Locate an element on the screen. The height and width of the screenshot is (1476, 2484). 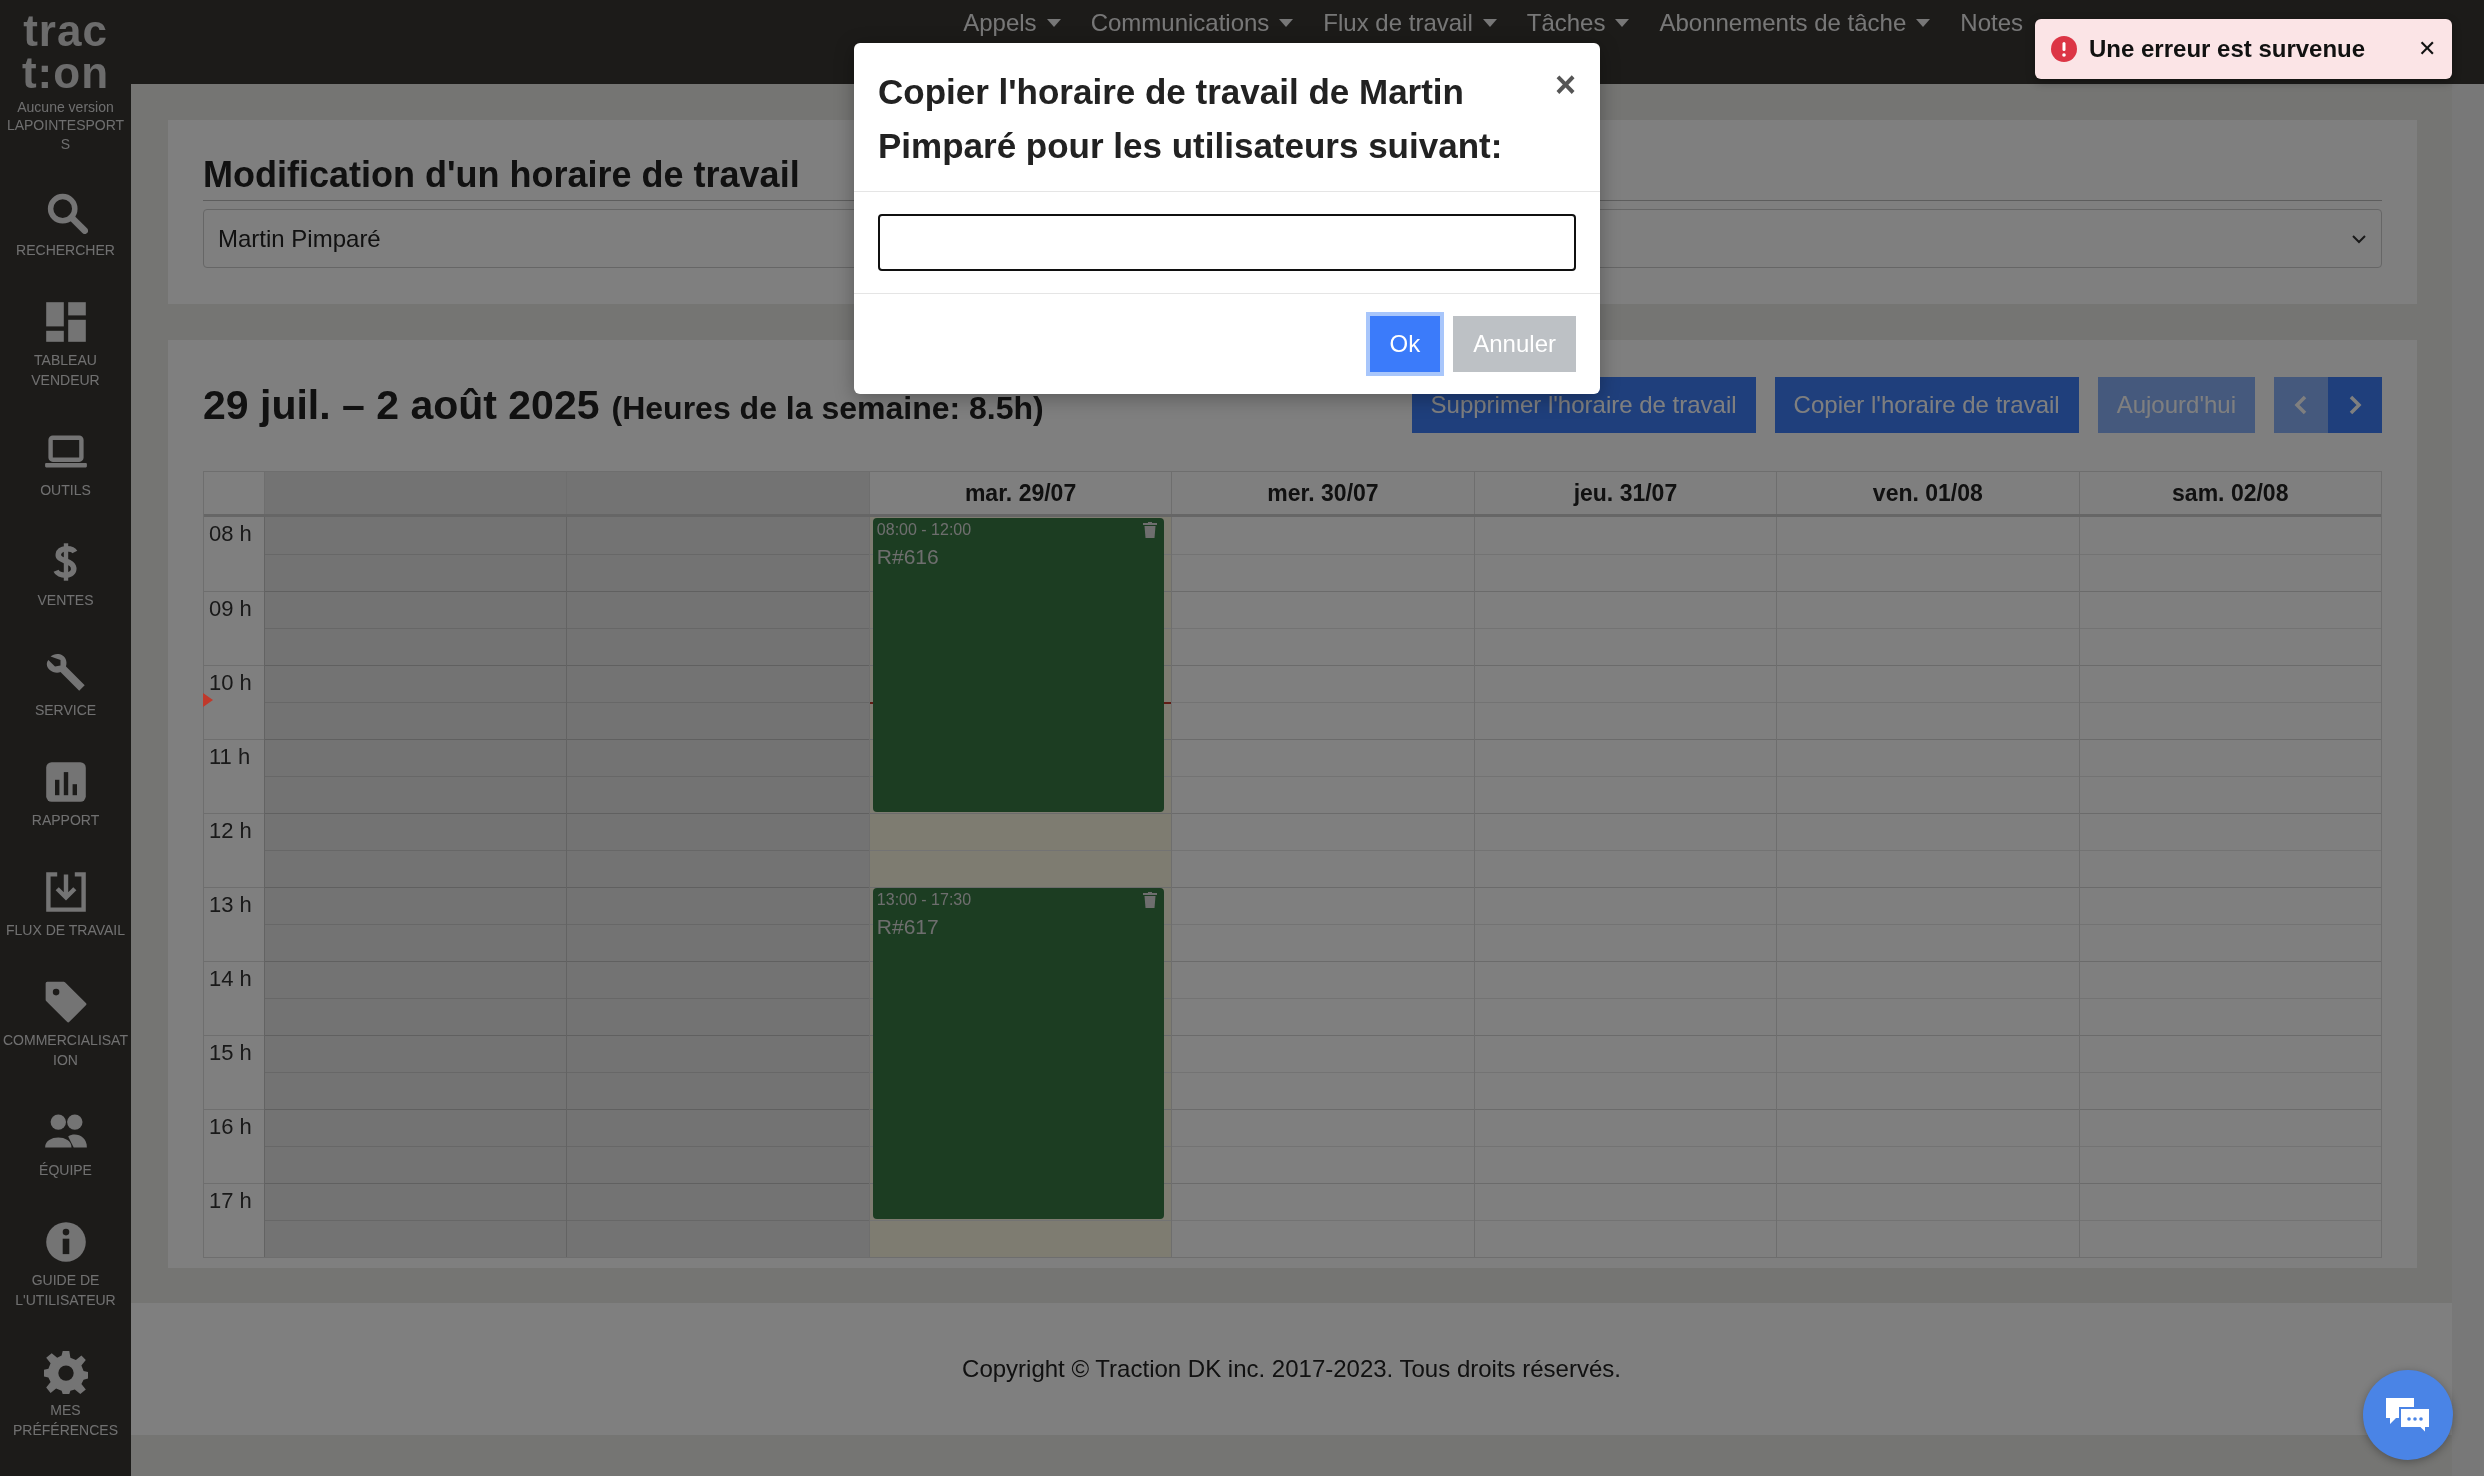
event-title: R#617 is located at coordinates (908, 927).